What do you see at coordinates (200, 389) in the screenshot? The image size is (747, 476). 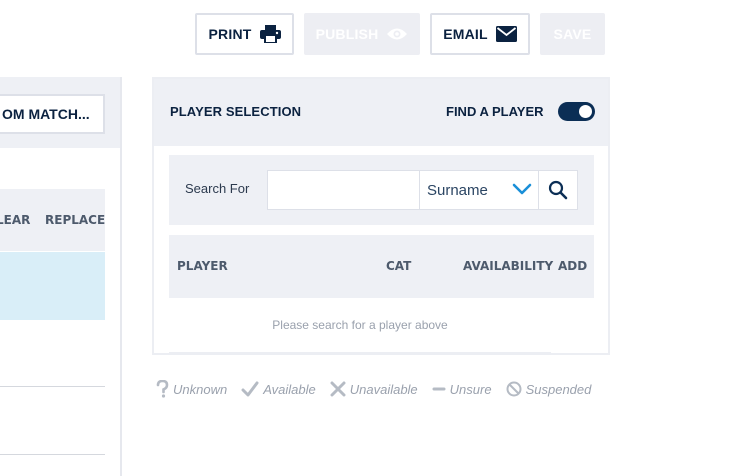 I see `legend-label: Unknown` at bounding box center [200, 389].